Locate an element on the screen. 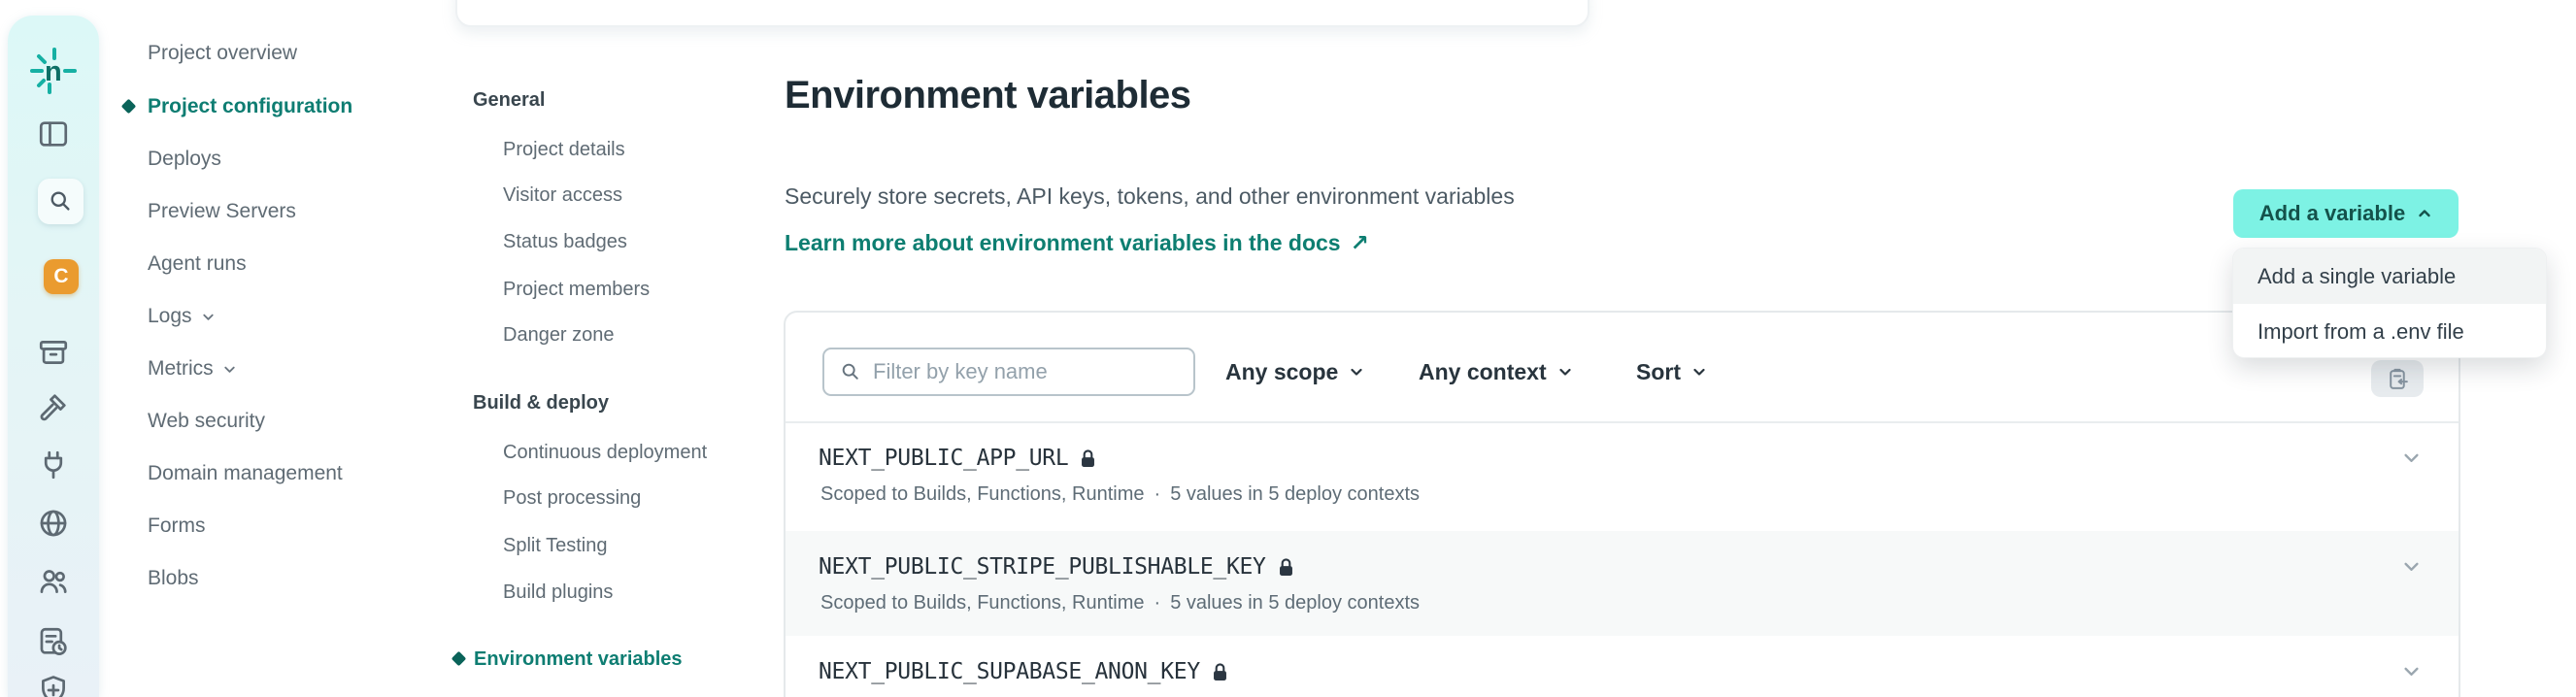  nav-status-badges: Status badges is located at coordinates (565, 241).